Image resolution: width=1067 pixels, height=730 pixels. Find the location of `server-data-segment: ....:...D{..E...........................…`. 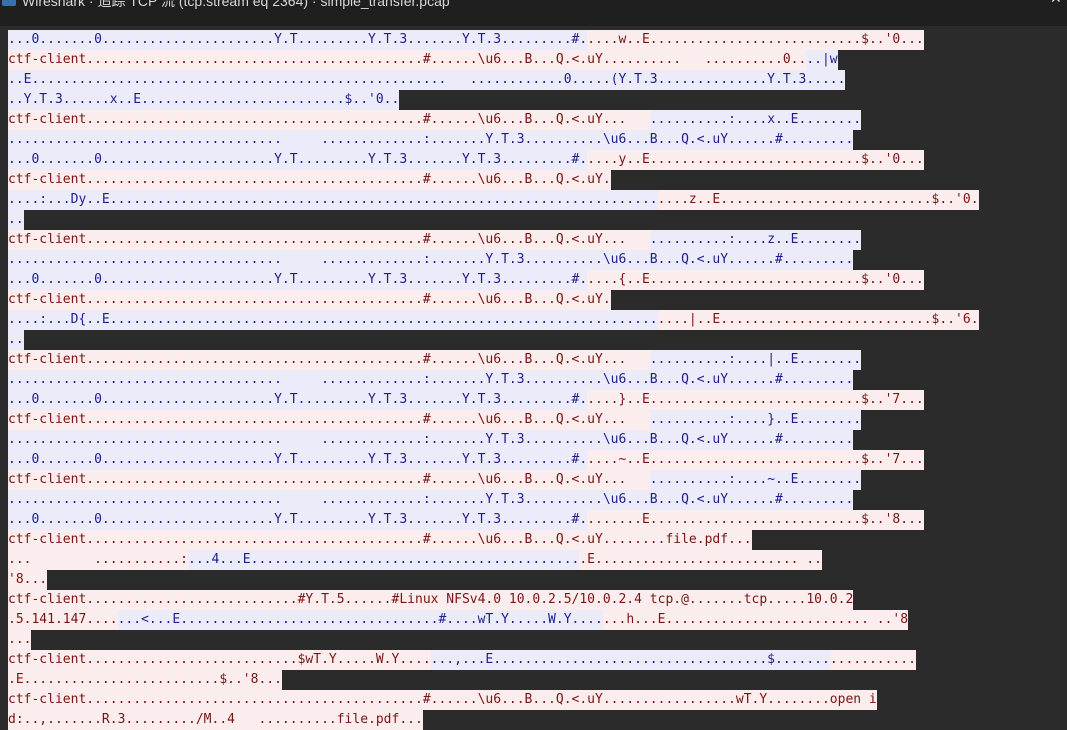

server-data-segment: ....:...D{..E...........................… is located at coordinates (333, 320).